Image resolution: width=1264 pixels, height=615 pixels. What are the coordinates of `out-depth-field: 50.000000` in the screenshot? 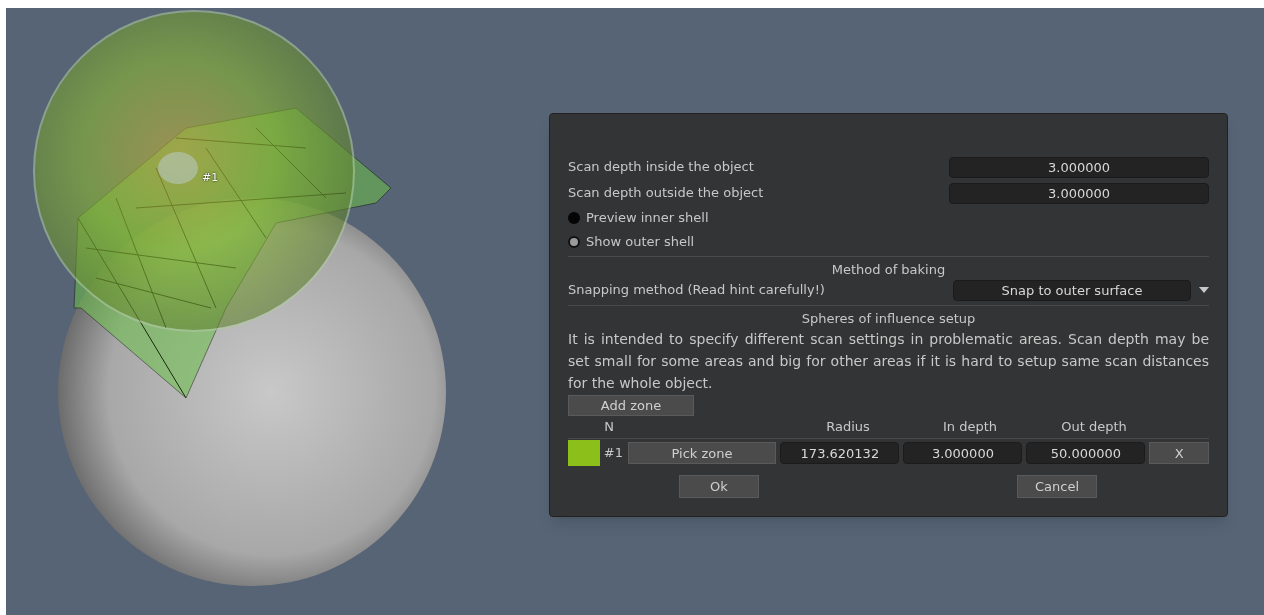 It's located at (1086, 453).